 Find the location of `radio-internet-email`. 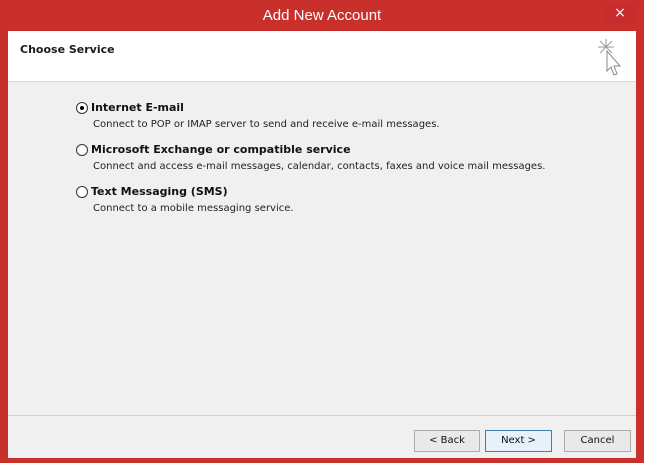

radio-internet-email is located at coordinates (82, 108).